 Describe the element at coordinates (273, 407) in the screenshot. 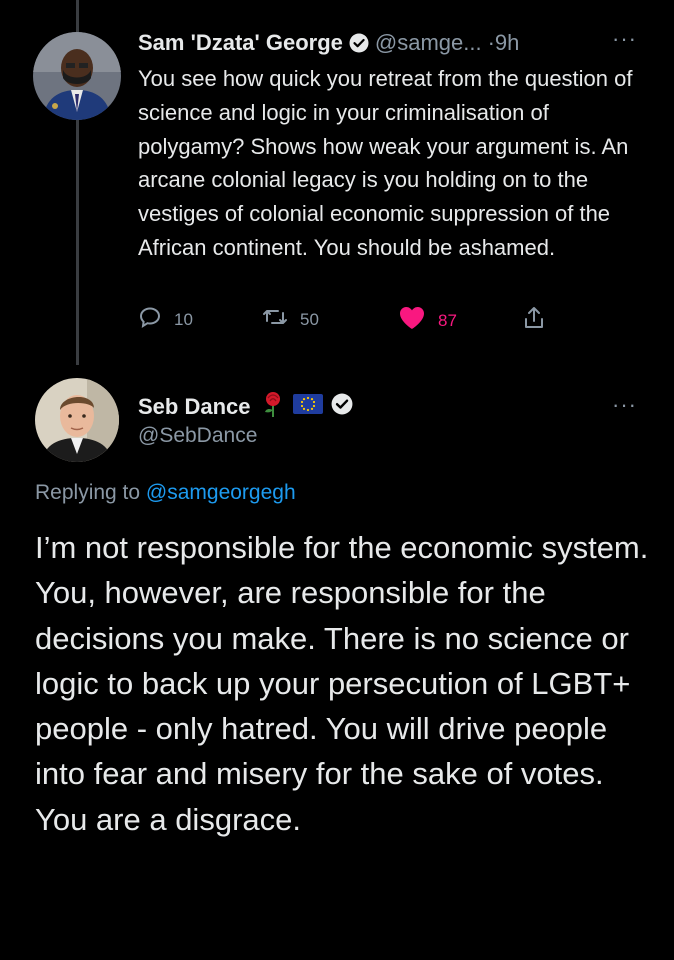

I see `rose-icon` at that location.